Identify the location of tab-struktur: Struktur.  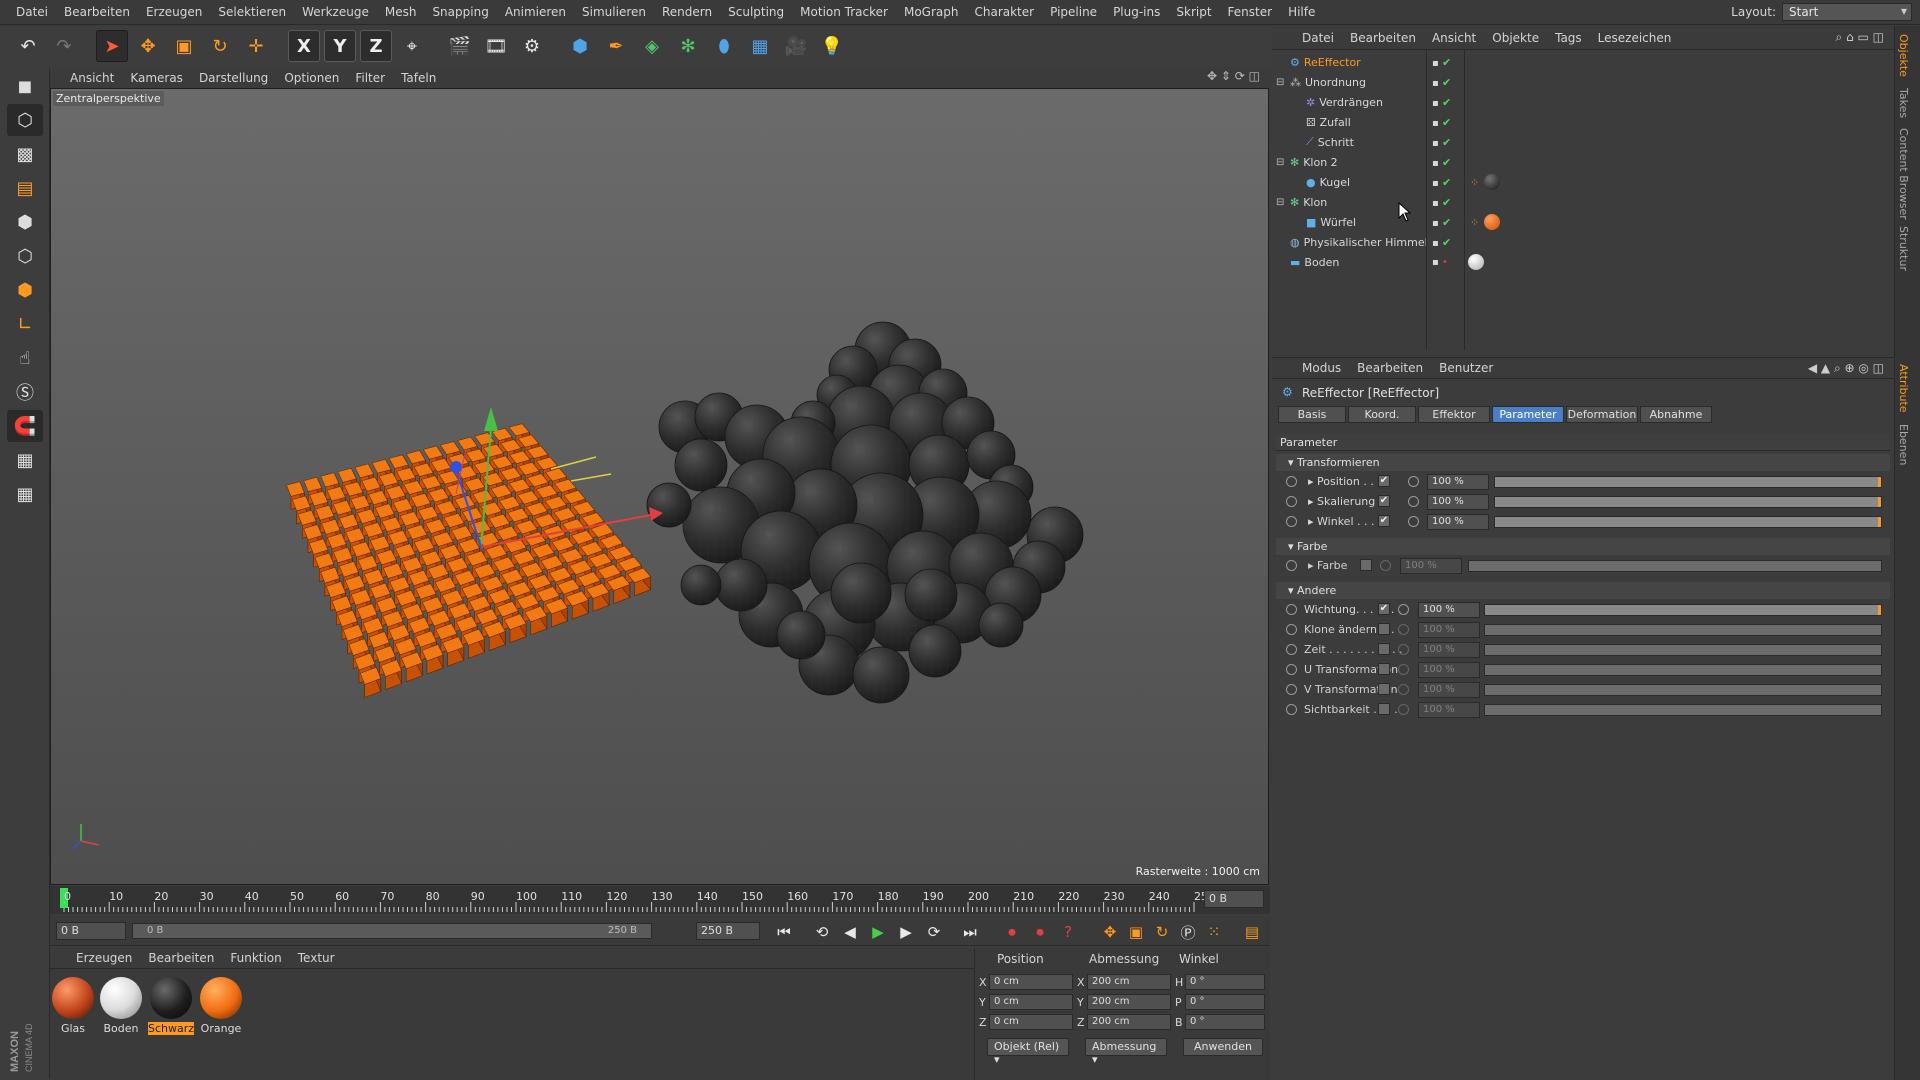
(1903, 248).